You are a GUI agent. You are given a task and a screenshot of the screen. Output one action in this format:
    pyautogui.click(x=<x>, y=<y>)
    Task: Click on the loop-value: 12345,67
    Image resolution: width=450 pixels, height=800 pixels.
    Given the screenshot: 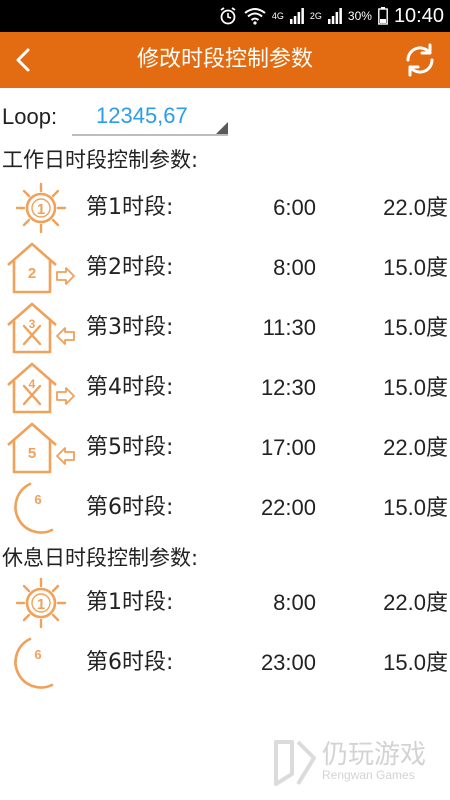 What is the action you would take?
    pyautogui.click(x=142, y=115)
    